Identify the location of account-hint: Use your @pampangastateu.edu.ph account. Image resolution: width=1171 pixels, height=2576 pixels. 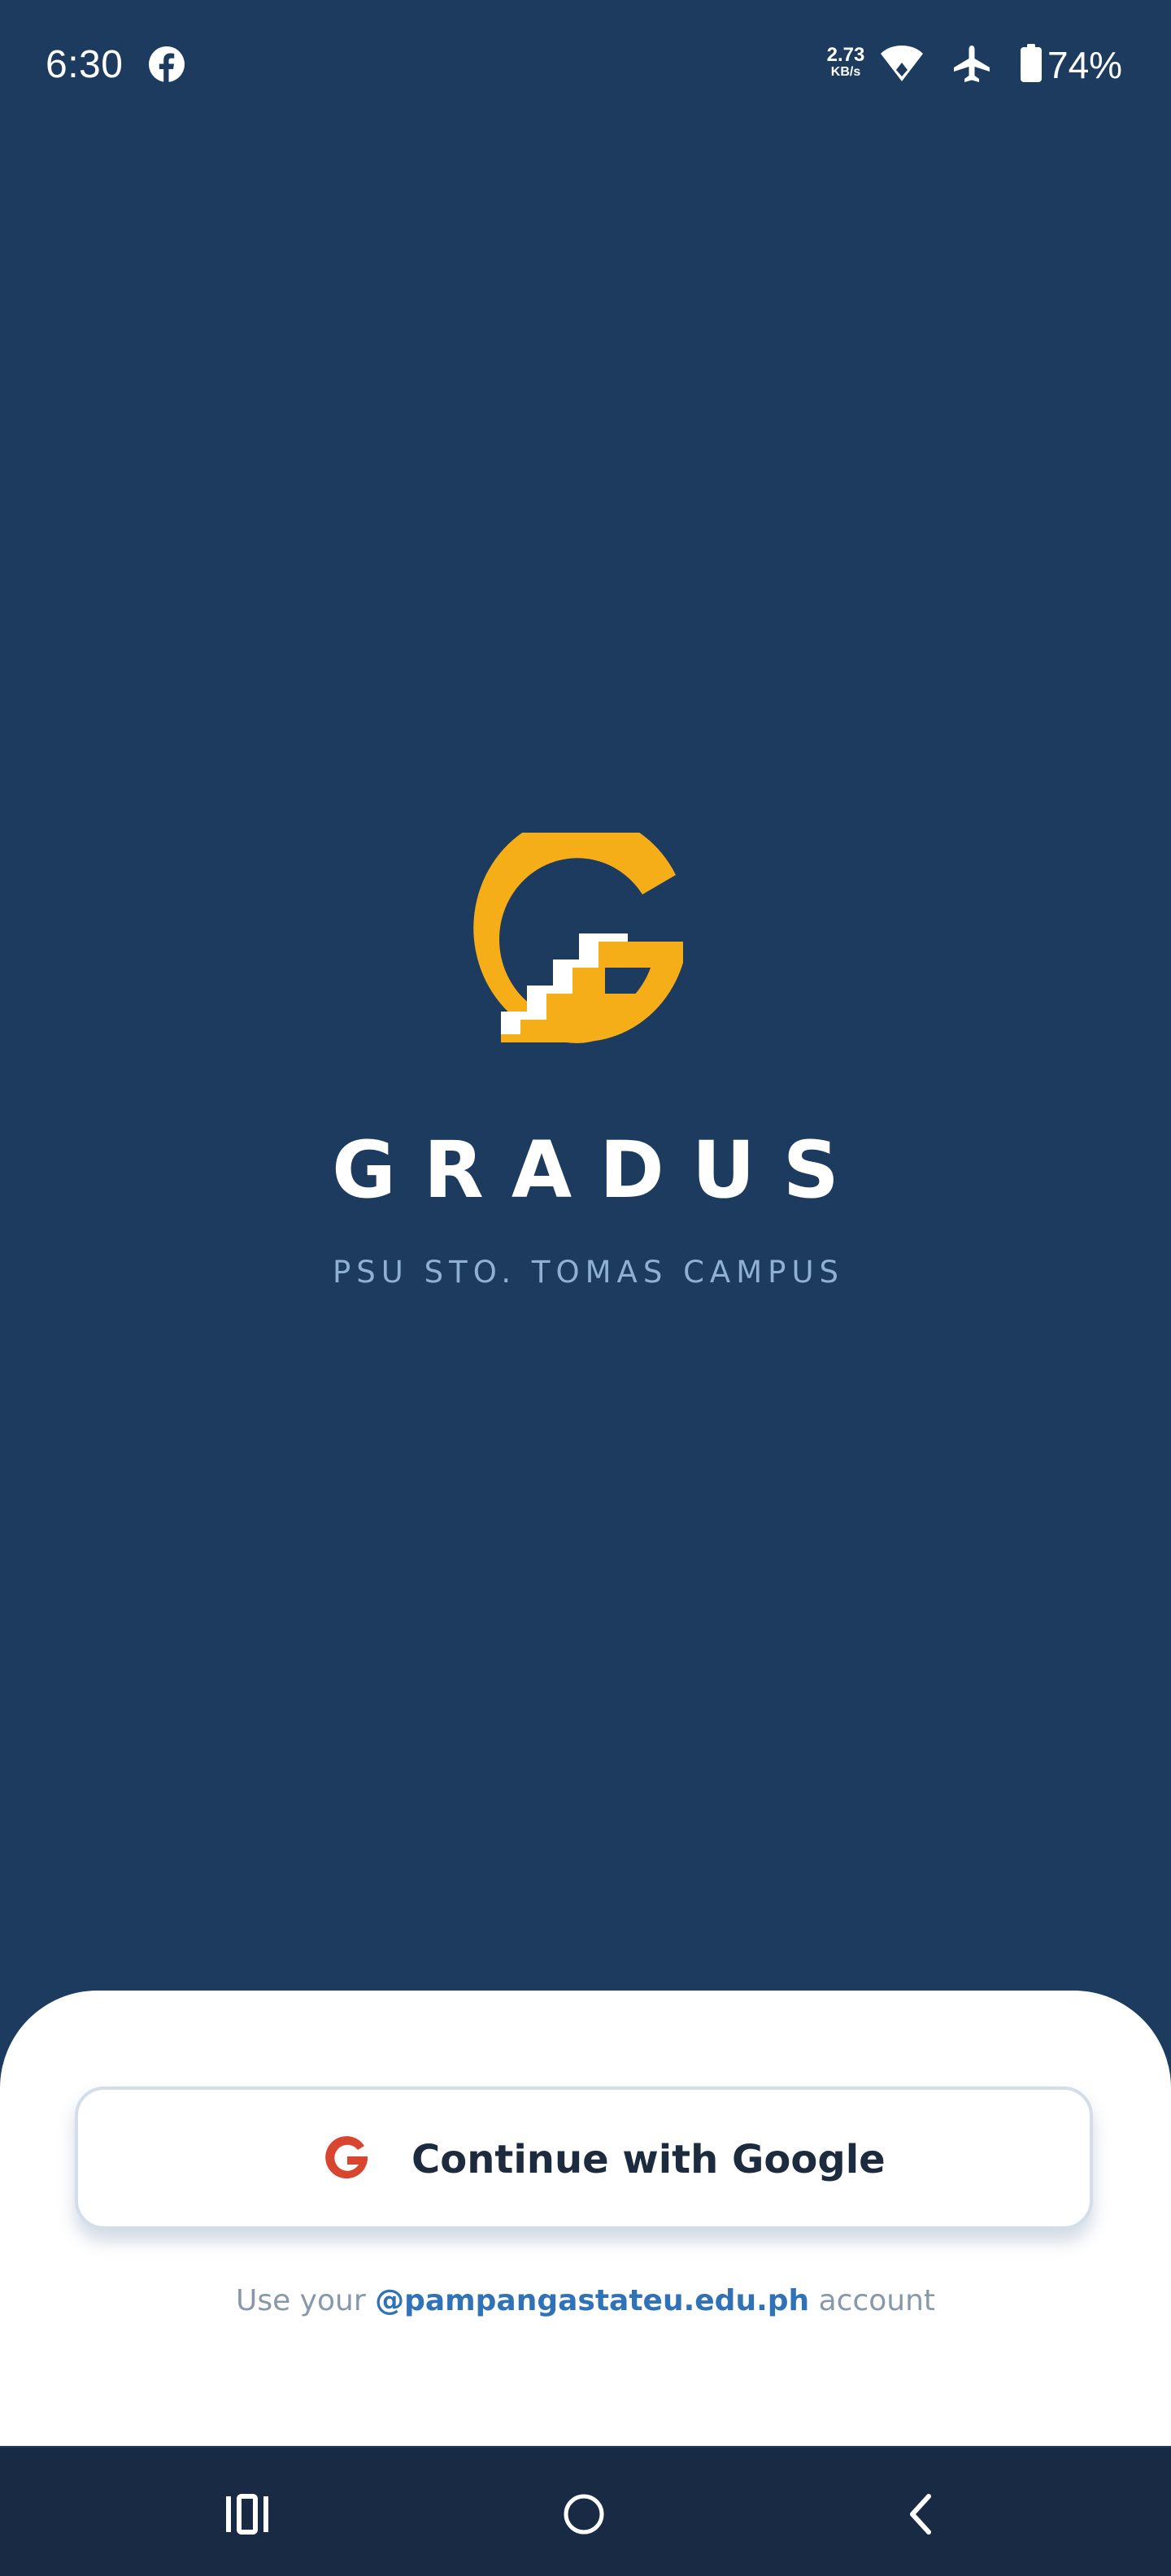
(585, 2301).